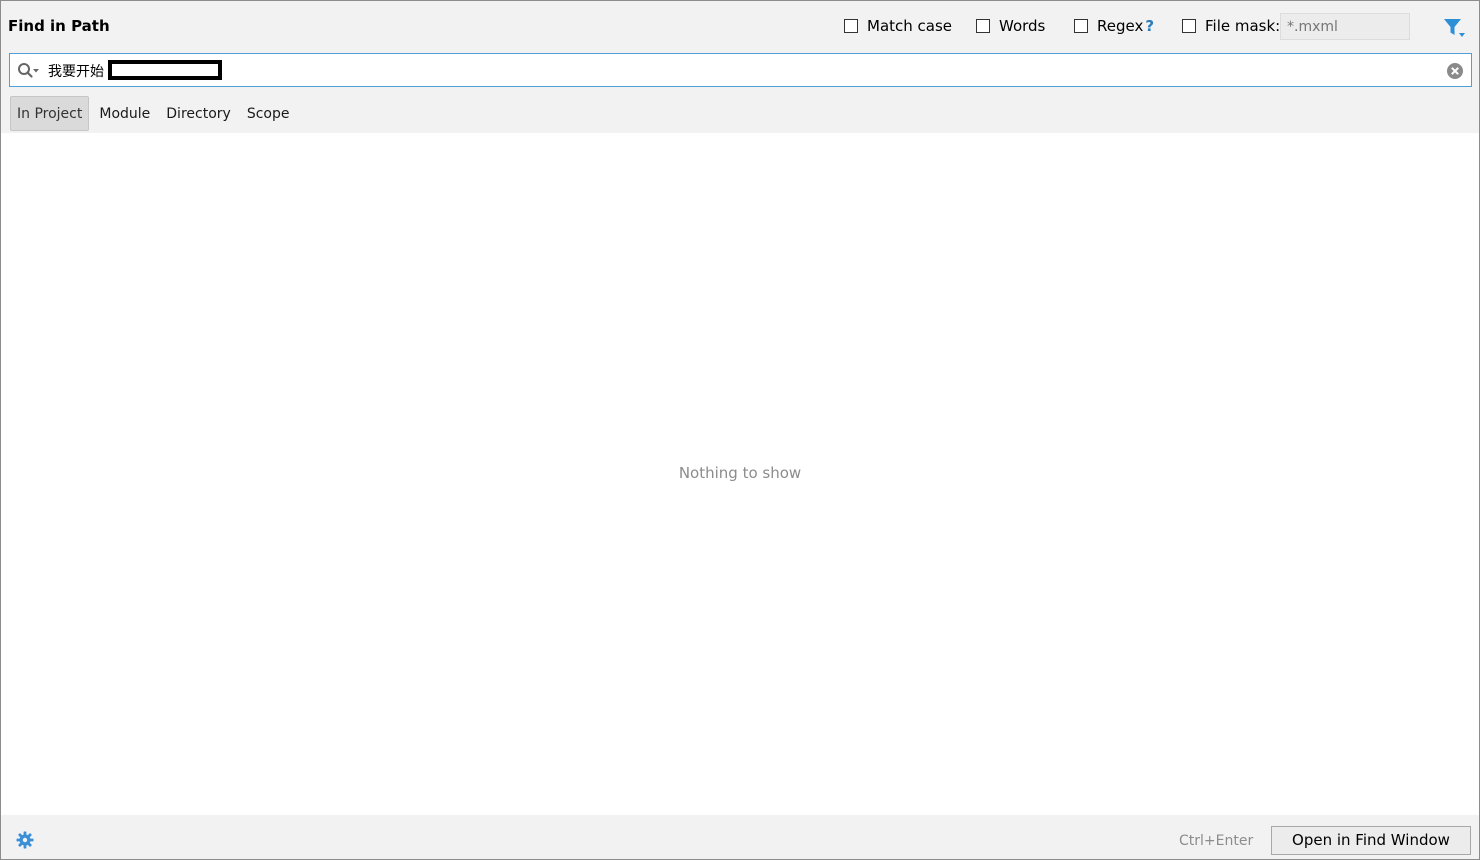 This screenshot has height=860, width=1480. What do you see at coordinates (76, 71) in the screenshot?
I see `search-input: 我要开始` at bounding box center [76, 71].